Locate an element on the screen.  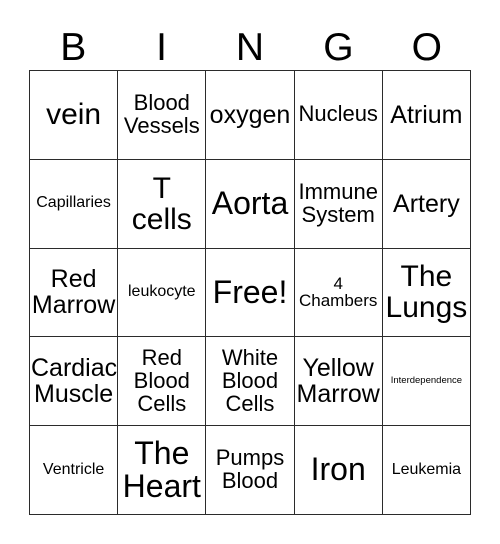
bingo-cell-o5: Leukemia is located at coordinates (426, 470).